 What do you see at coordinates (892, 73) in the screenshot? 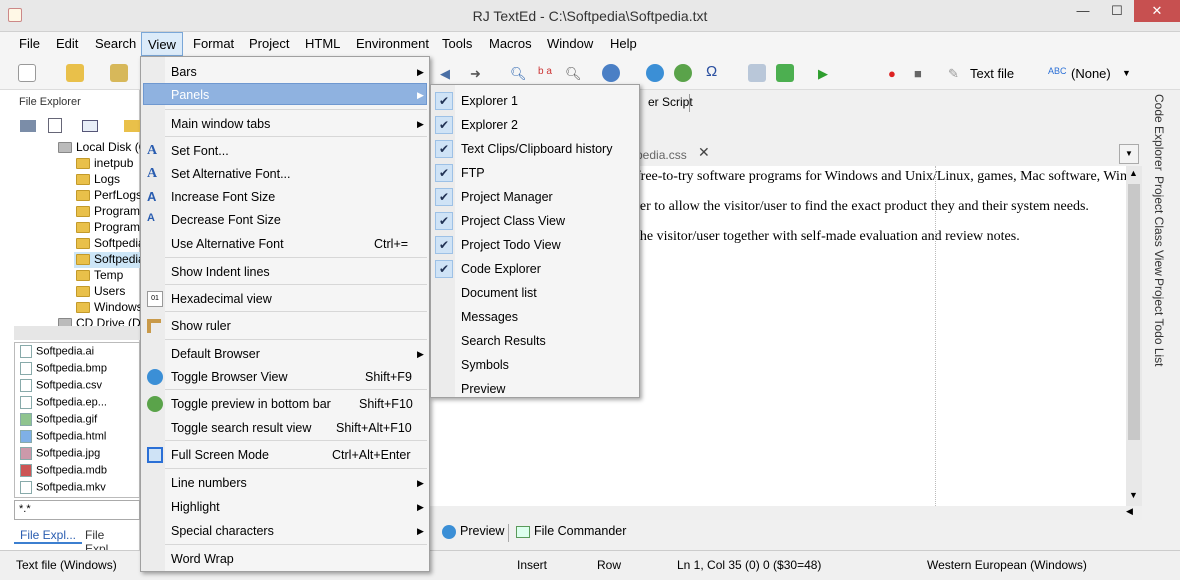
I see `record-icon: ●` at bounding box center [892, 73].